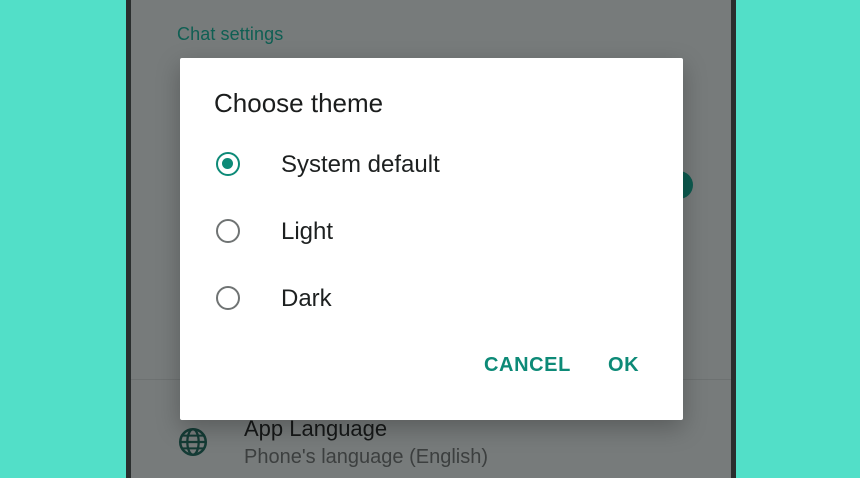 The image size is (860, 478). Describe the element at coordinates (431, 374) in the screenshot. I see `dialog-actions: CANCEL OK` at that location.